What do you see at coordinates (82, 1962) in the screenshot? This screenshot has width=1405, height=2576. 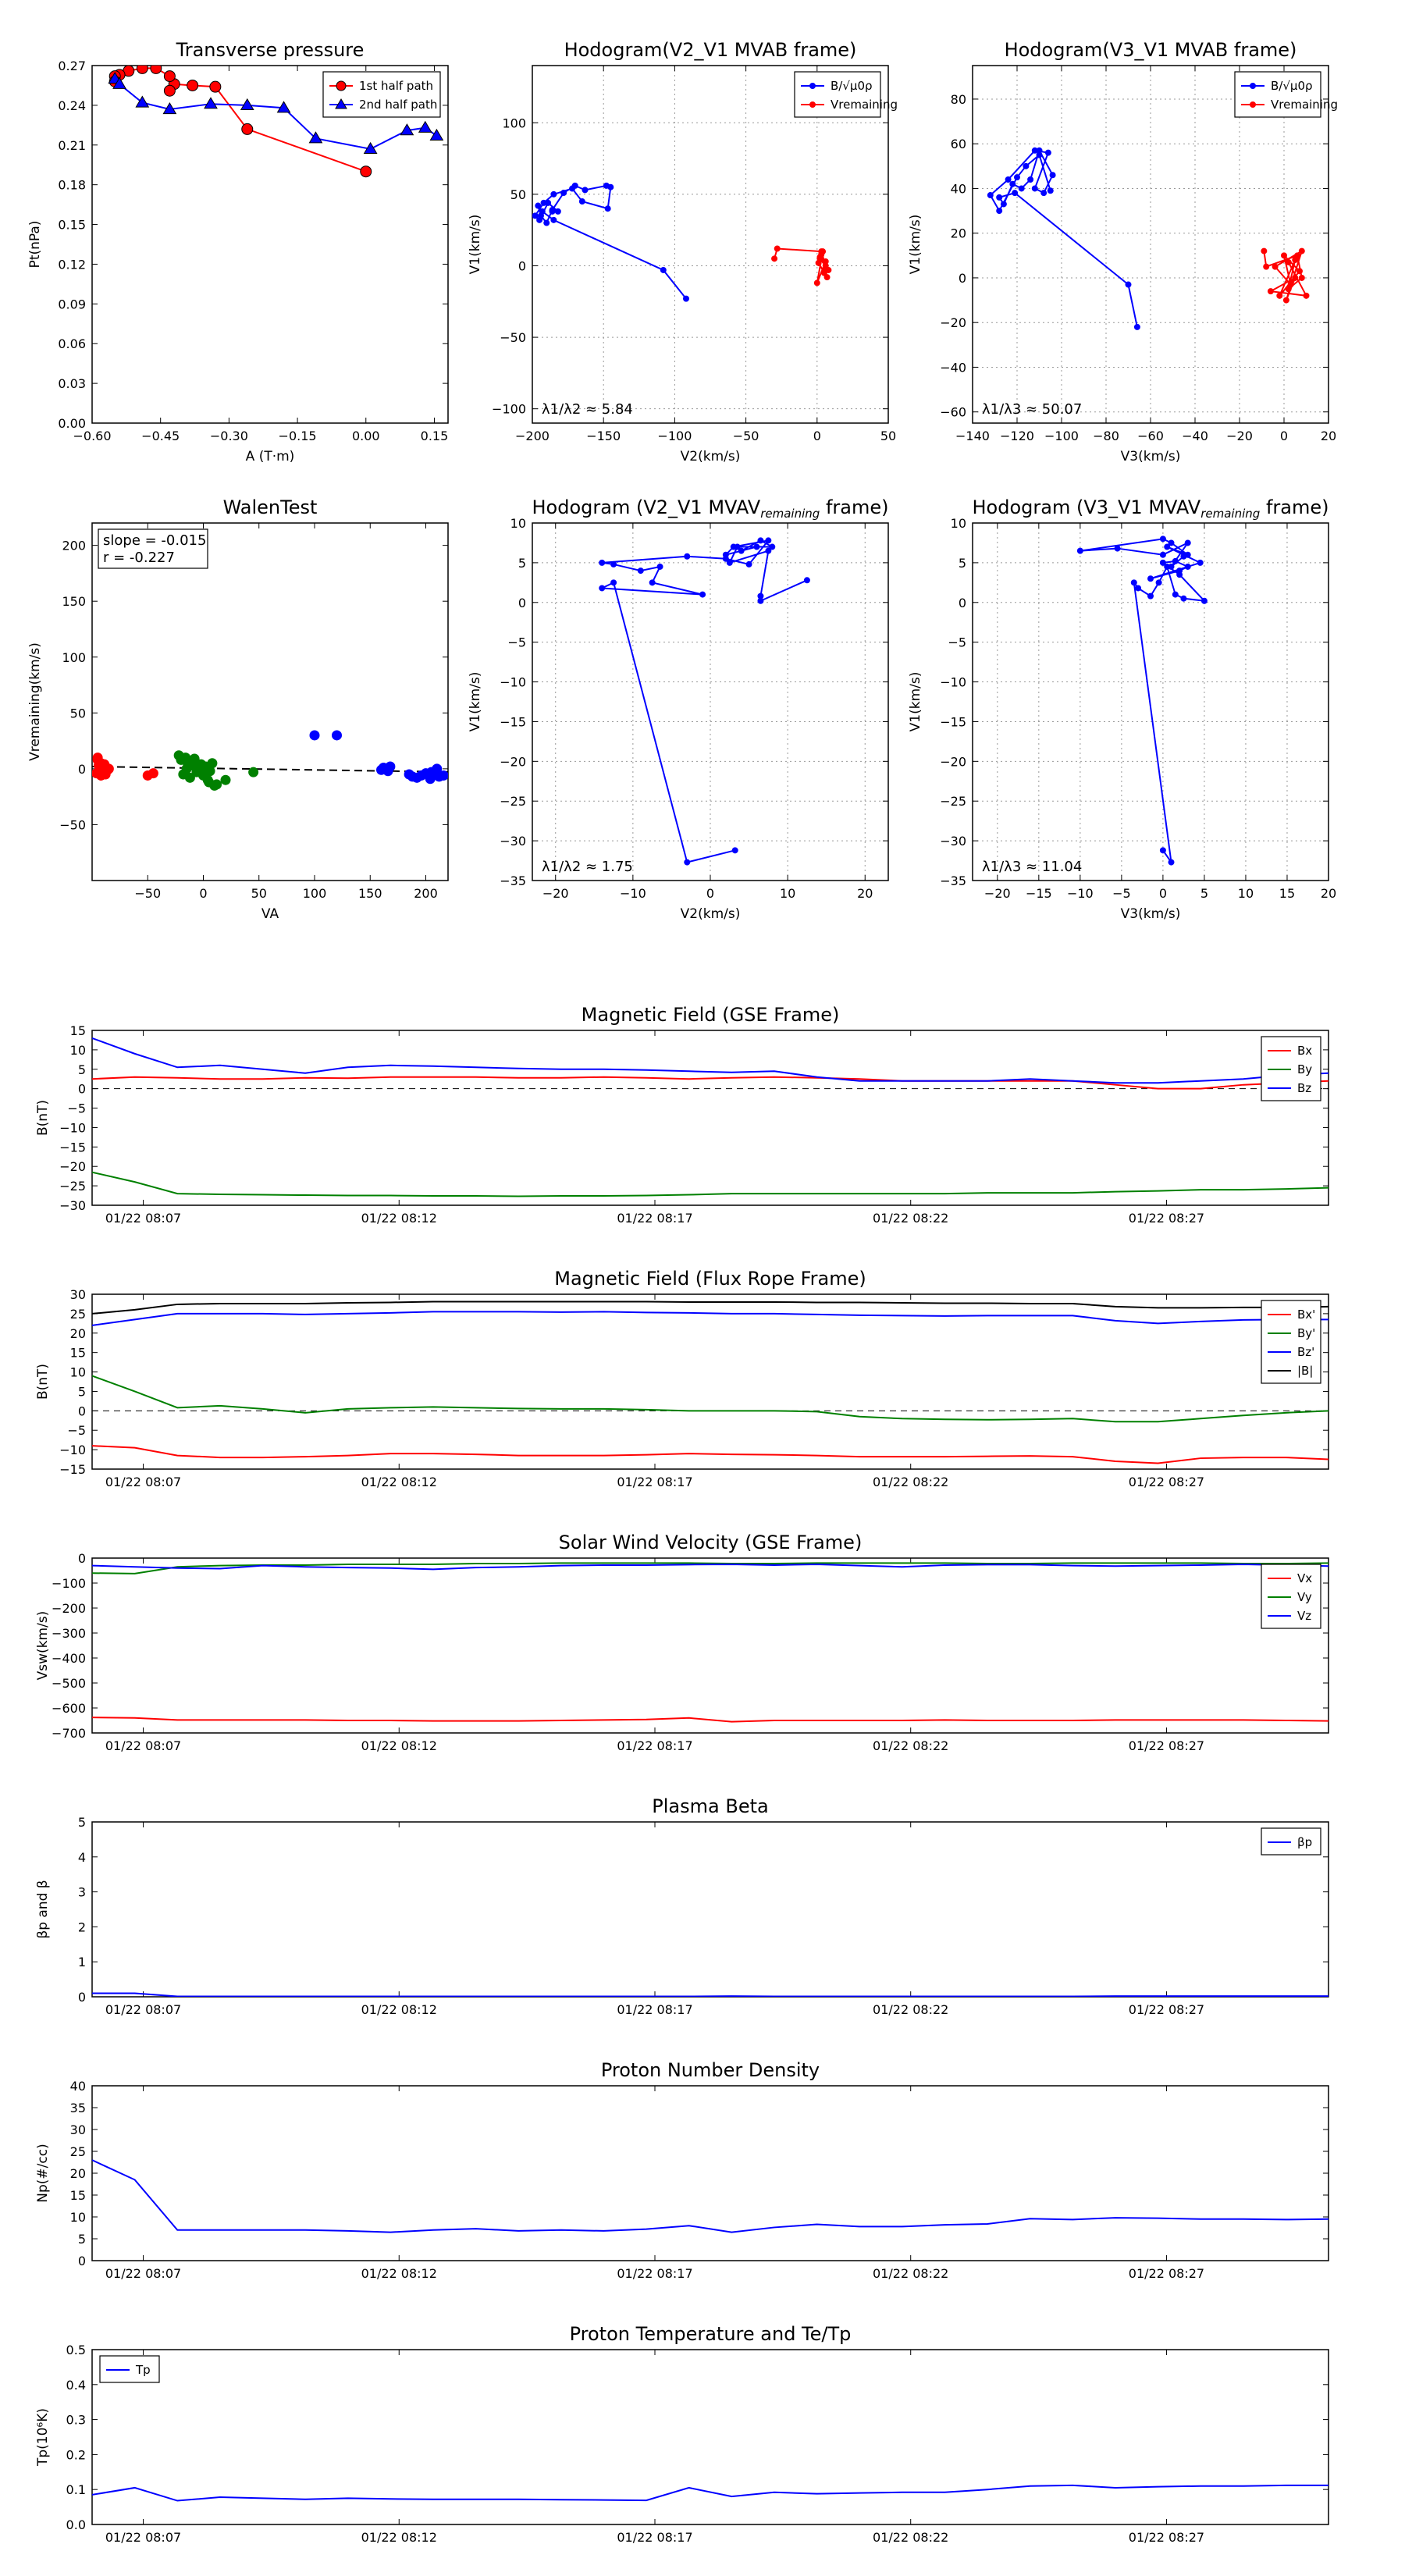 I see `y-tick-label: 1` at bounding box center [82, 1962].